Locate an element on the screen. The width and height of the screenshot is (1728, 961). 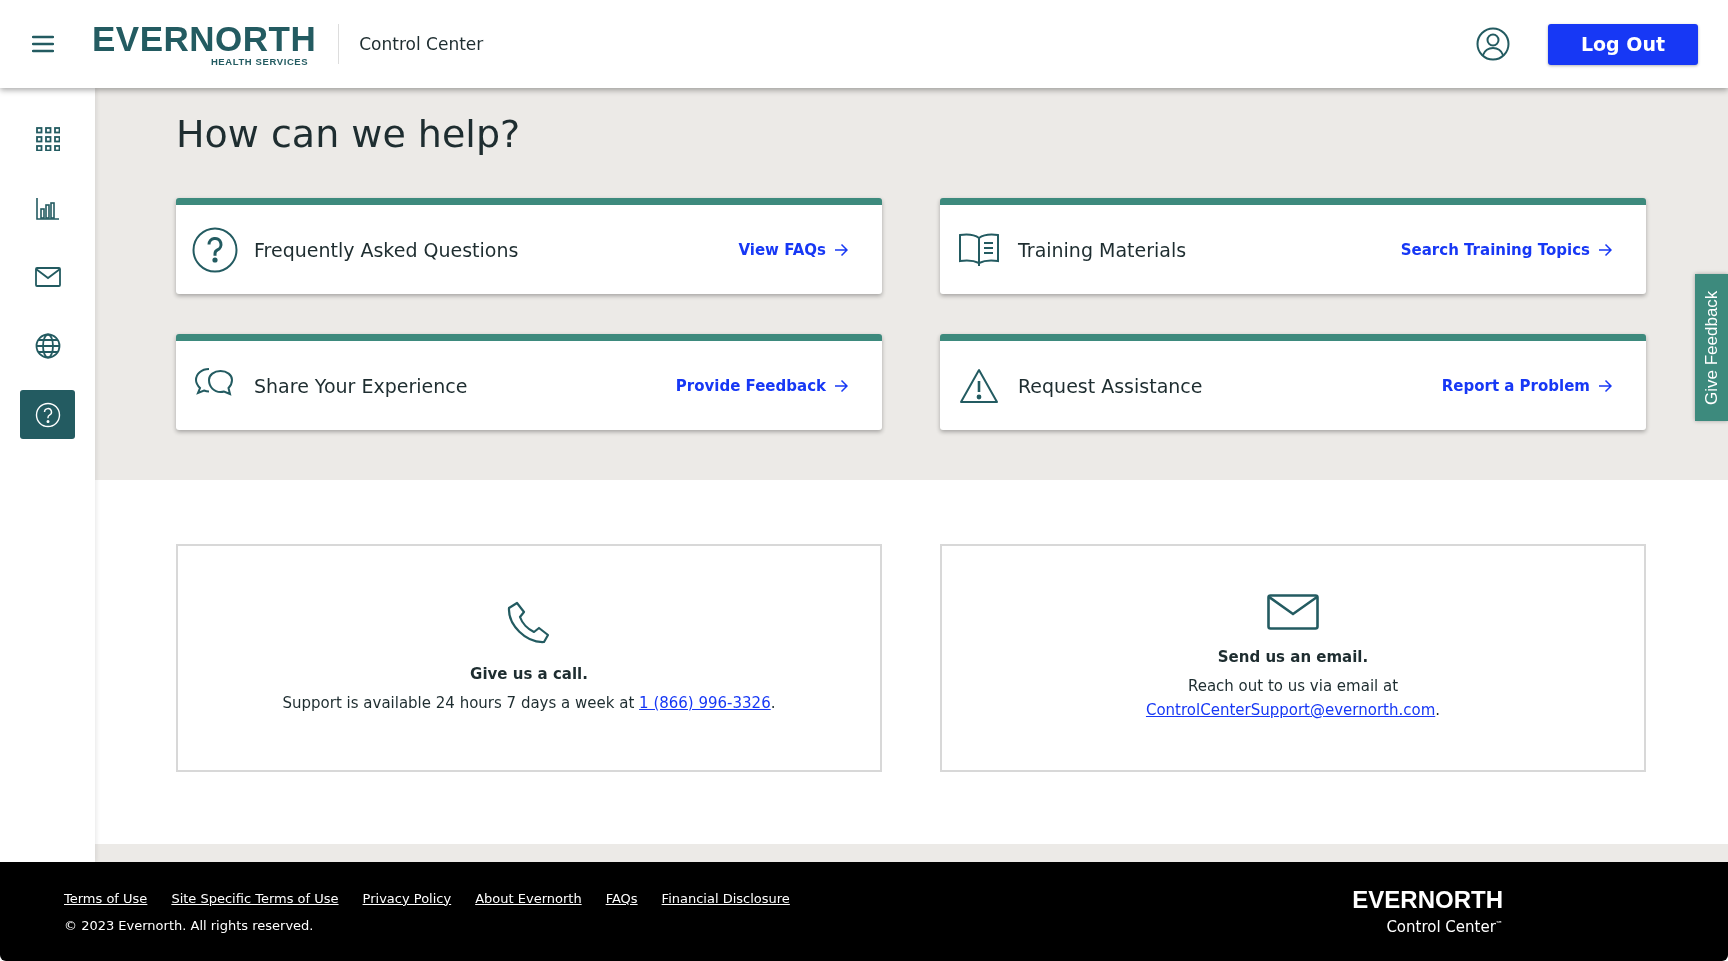
question-icon is located at coordinates (215, 249).